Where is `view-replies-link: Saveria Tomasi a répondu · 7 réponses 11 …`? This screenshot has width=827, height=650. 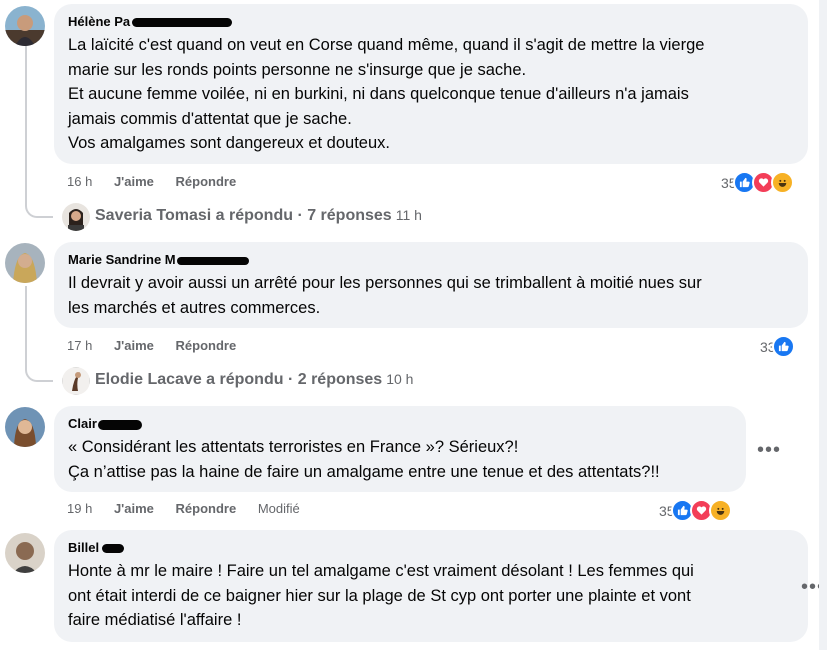
view-replies-link: Saveria Tomasi a répondu · 7 réponses 11 … is located at coordinates (258, 216).